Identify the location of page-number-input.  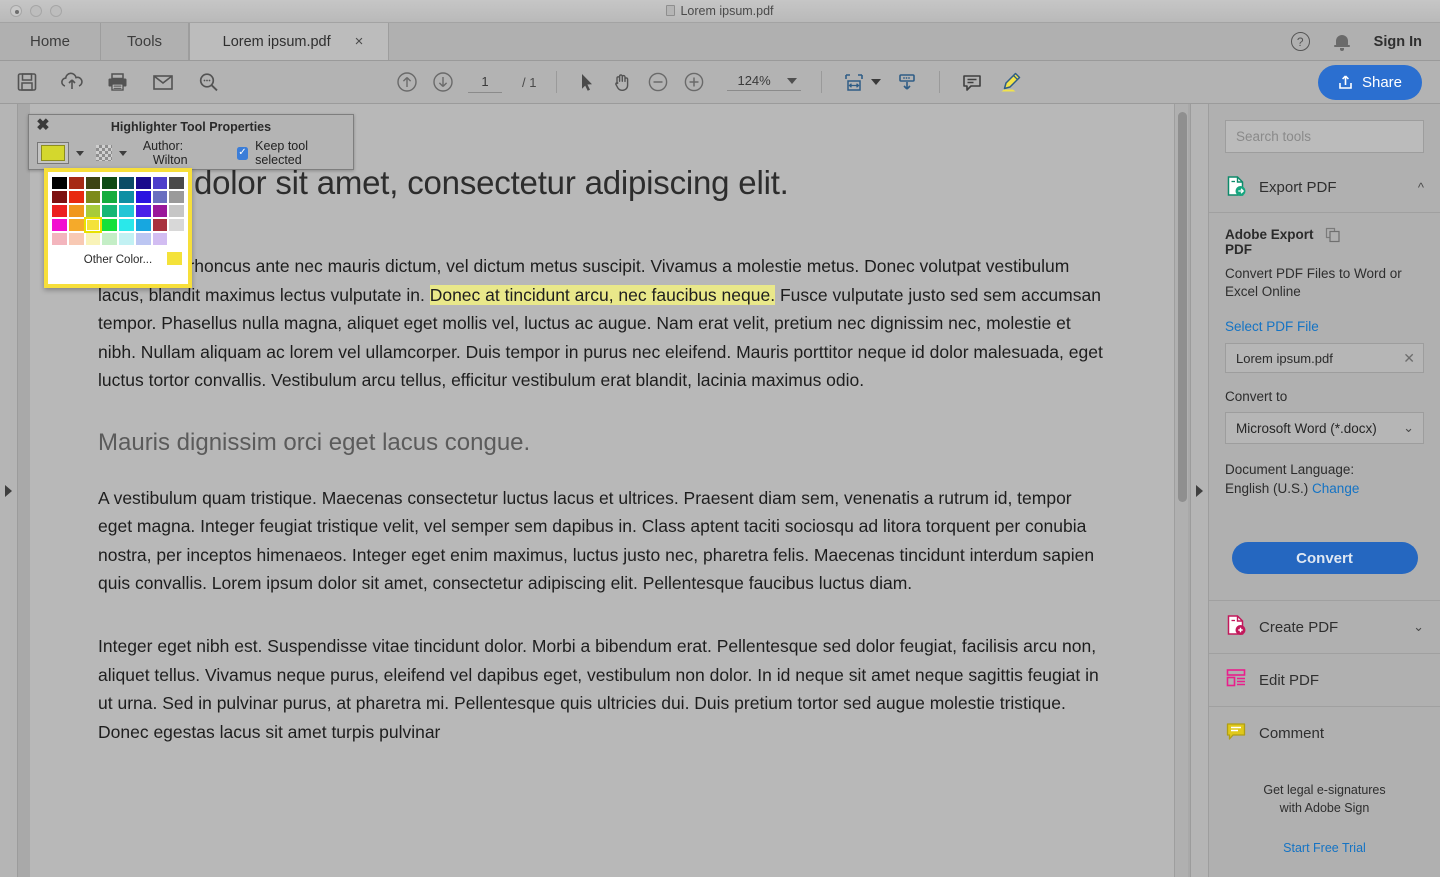
(485, 82).